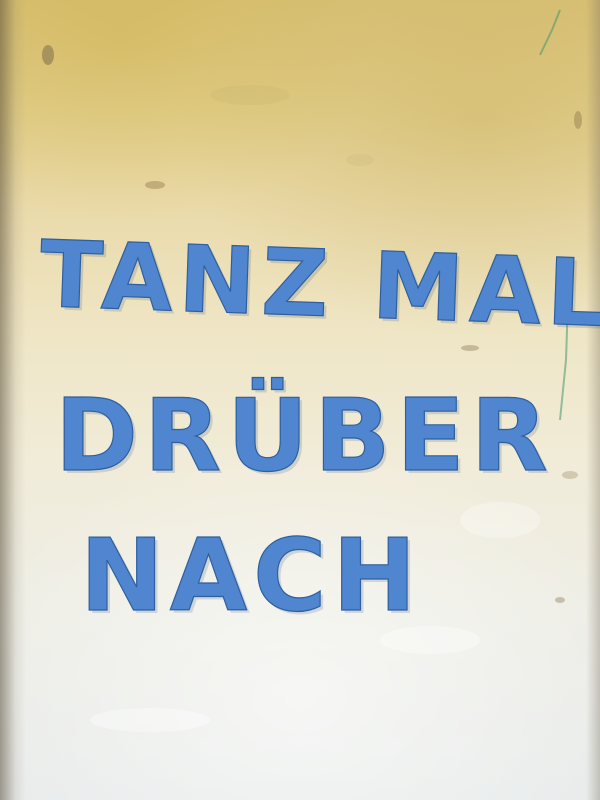  Describe the element at coordinates (251, 575) in the screenshot. I see `graffiti-line-3: NACH` at that location.